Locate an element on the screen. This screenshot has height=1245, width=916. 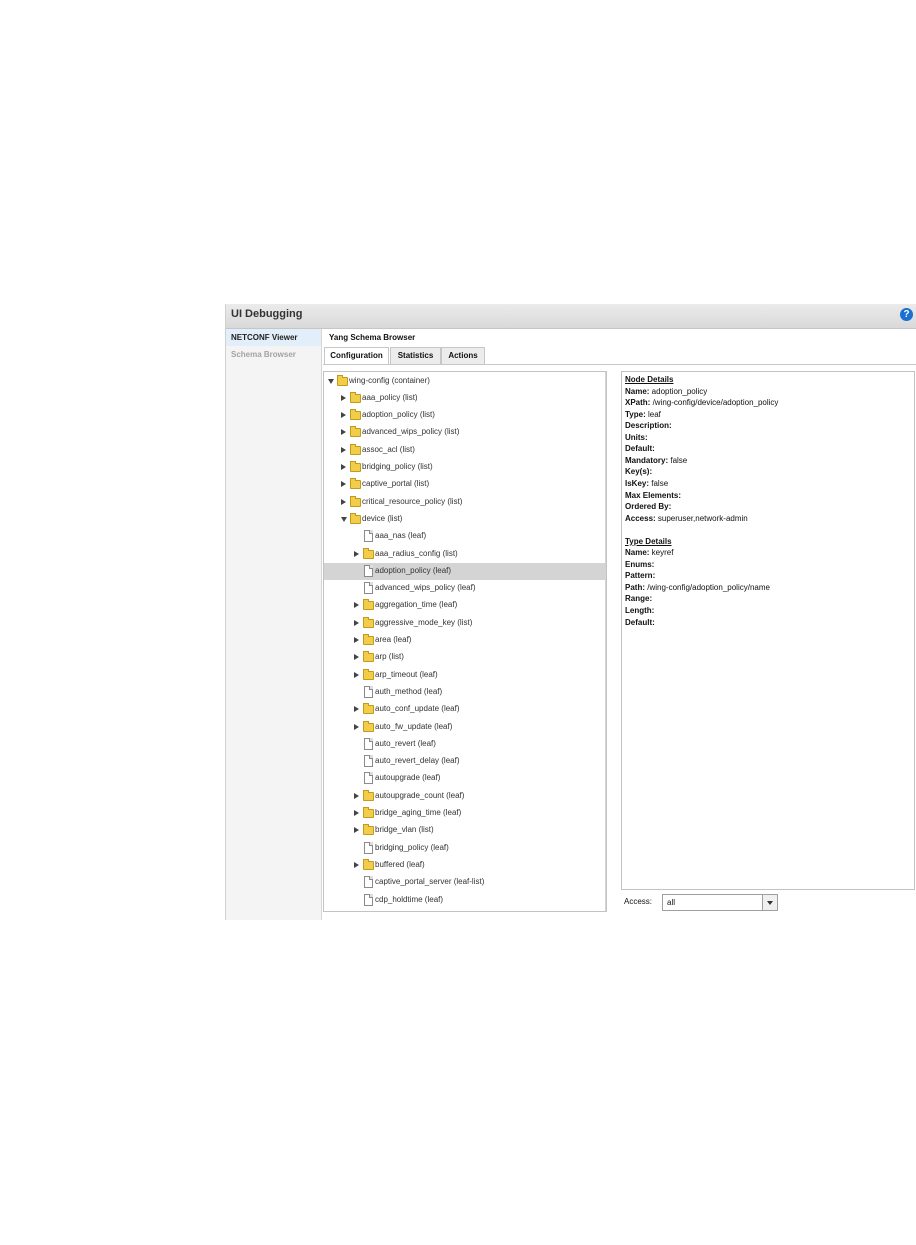
detail-key: Default: is located at coordinates (640, 449).